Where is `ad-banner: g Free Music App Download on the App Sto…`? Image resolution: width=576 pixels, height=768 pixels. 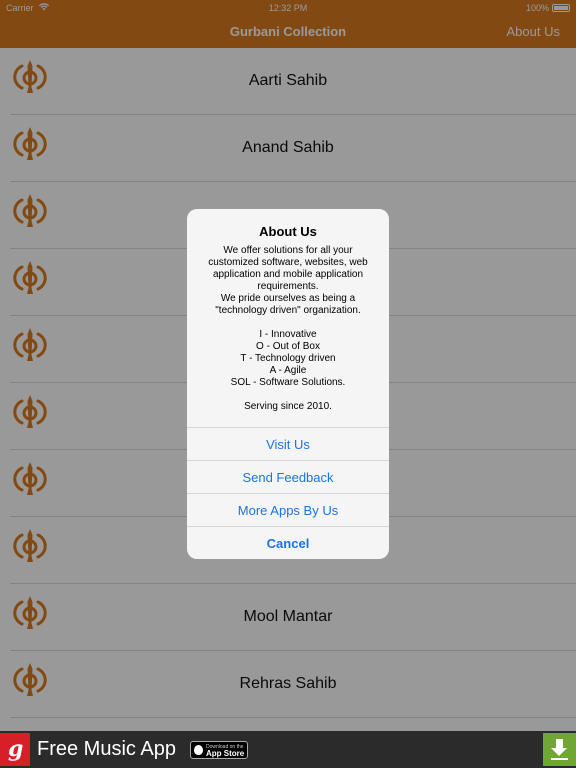
ad-banner: g Free Music App Download on the App Sto… is located at coordinates (288, 749).